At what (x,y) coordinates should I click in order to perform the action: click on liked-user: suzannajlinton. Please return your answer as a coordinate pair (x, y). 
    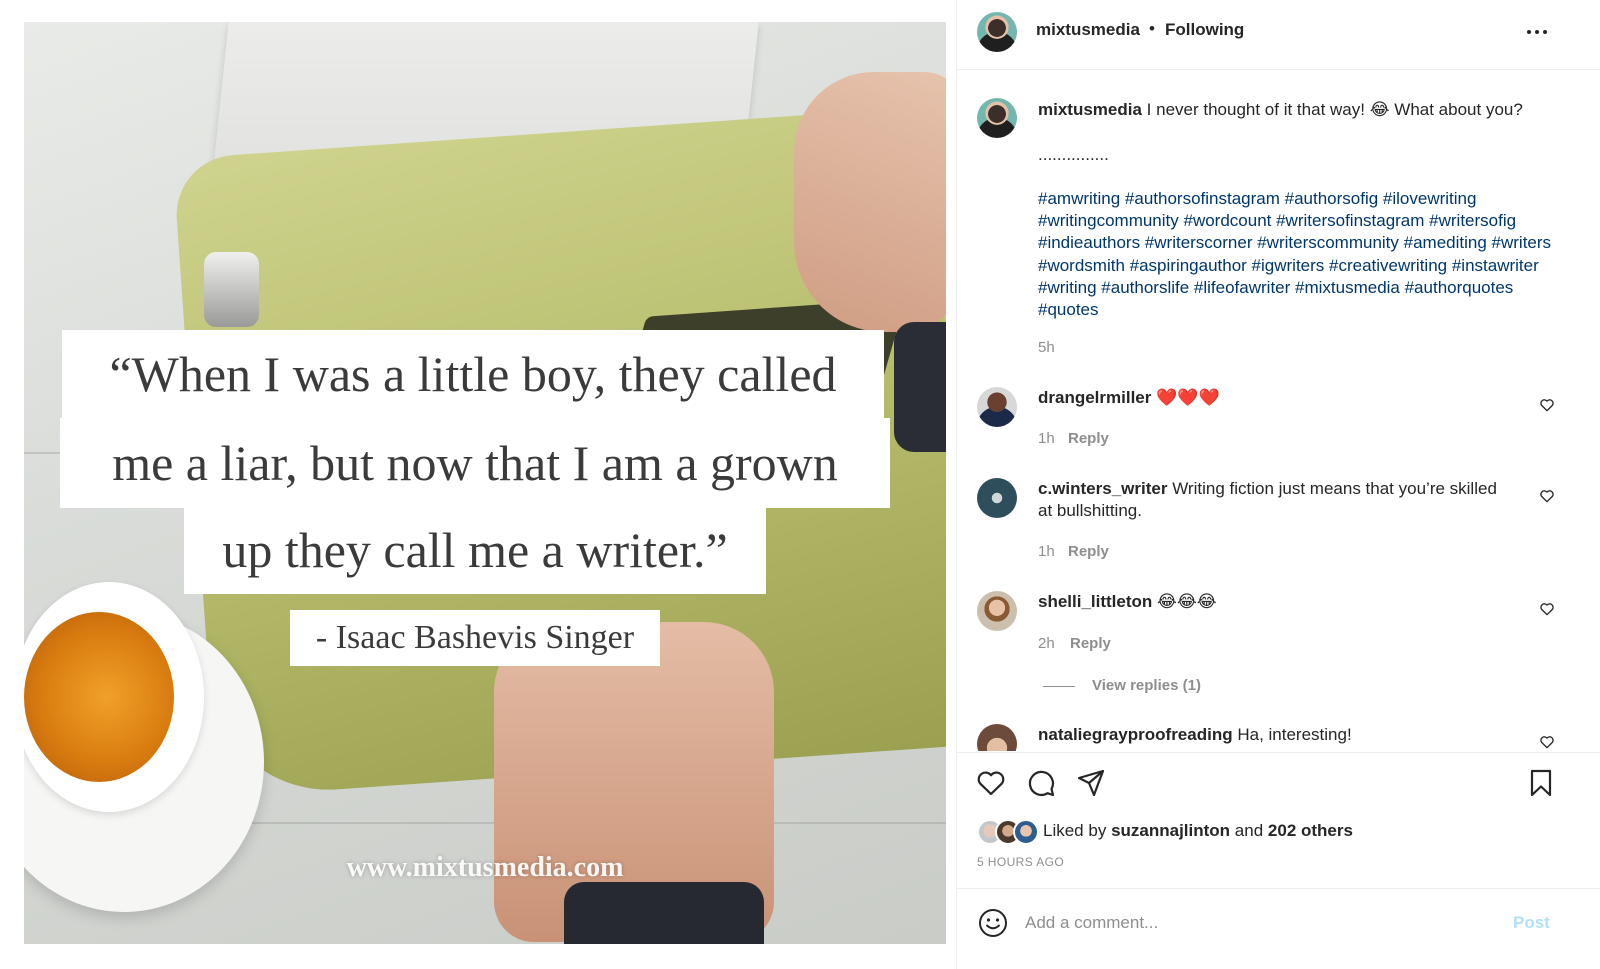
    Looking at the image, I should click on (1170, 830).